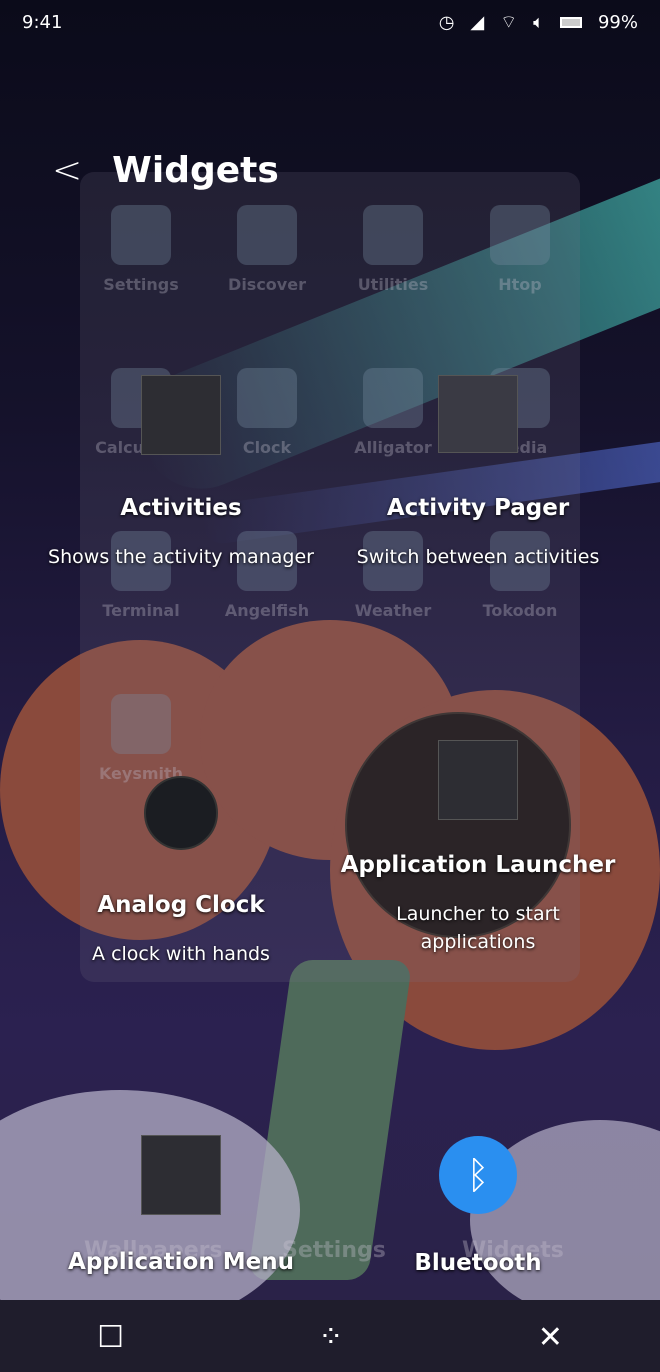 The width and height of the screenshot is (660, 1372). What do you see at coordinates (509, 22) in the screenshot?
I see `wifi-icon: ⌔` at bounding box center [509, 22].